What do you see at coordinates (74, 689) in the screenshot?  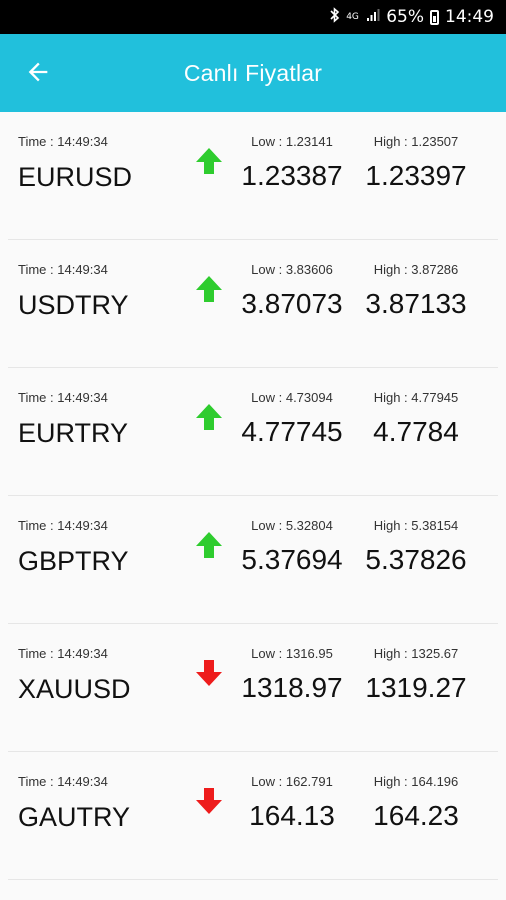 I see `rate-symbol: XAUUSD` at bounding box center [74, 689].